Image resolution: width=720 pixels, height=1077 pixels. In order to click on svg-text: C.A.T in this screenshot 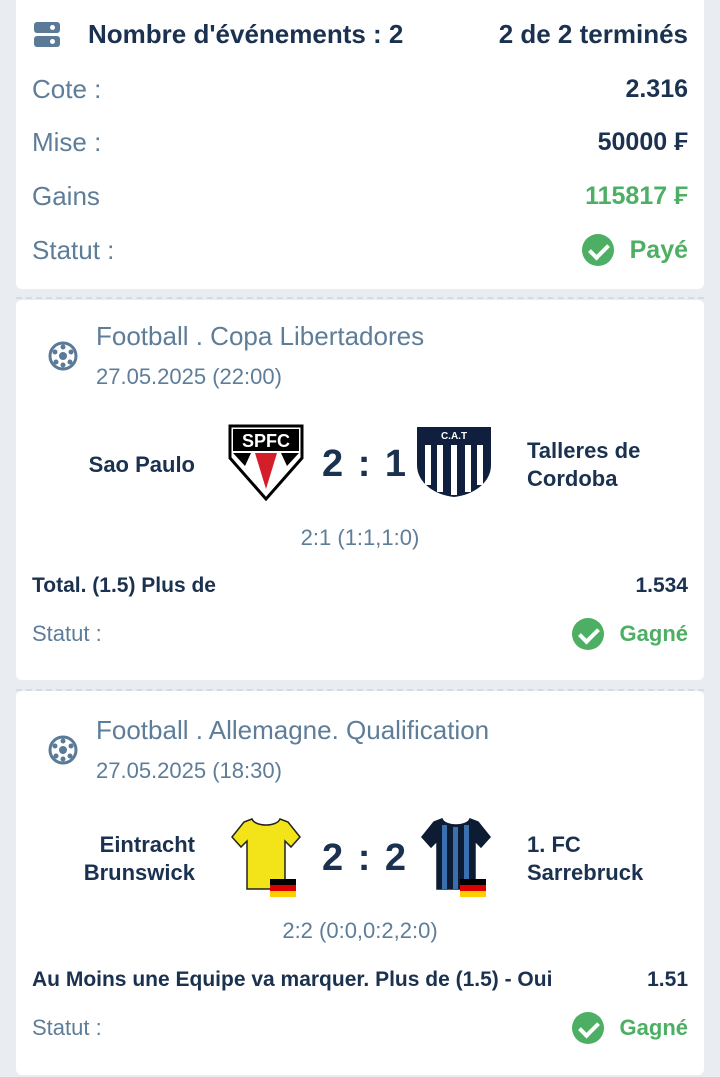, I will do `click(454, 436)`.